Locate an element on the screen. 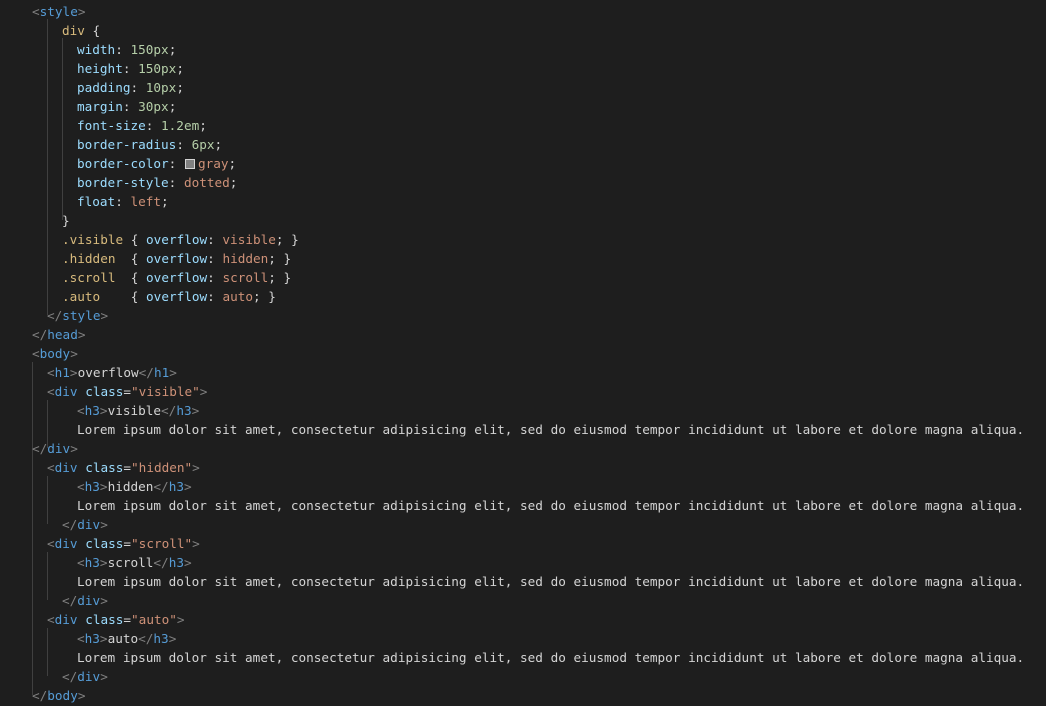 Image resolution: width=1046 pixels, height=706 pixels. css-property: float is located at coordinates (96, 201).